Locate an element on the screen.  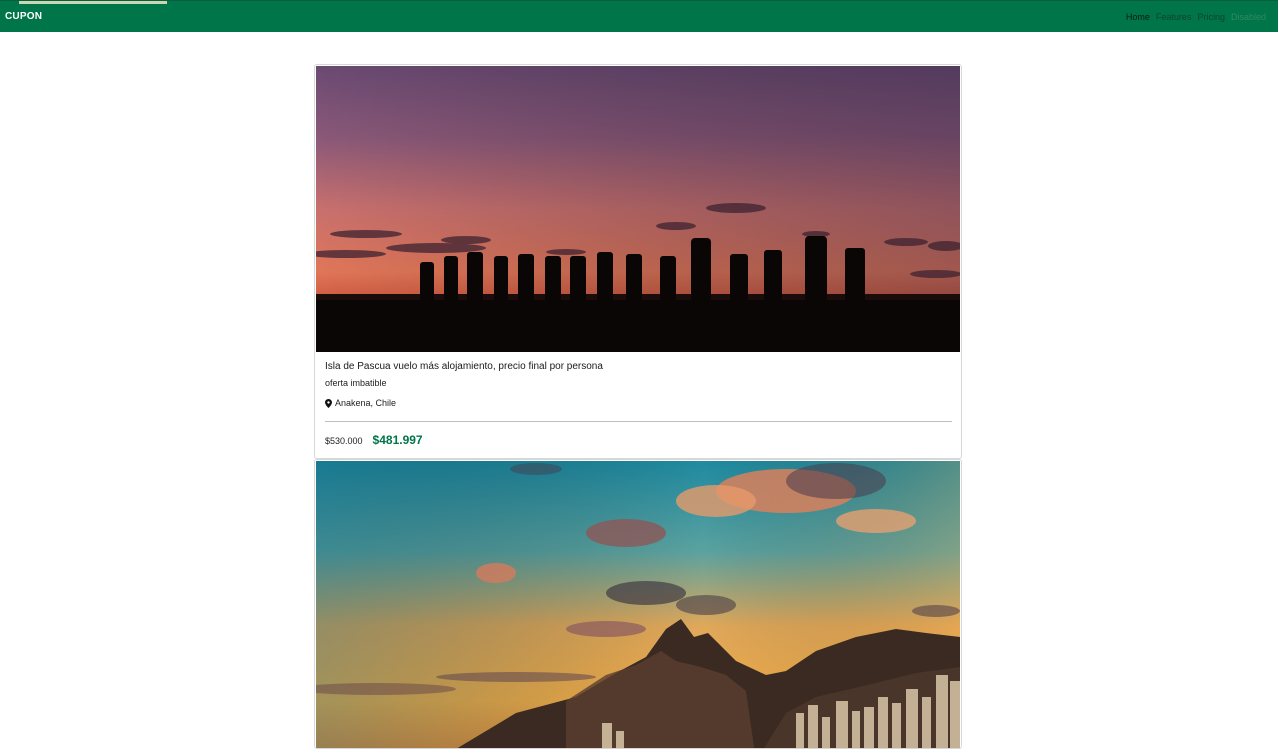
nav-link-pricing: Pricing is located at coordinates (1211, 17).